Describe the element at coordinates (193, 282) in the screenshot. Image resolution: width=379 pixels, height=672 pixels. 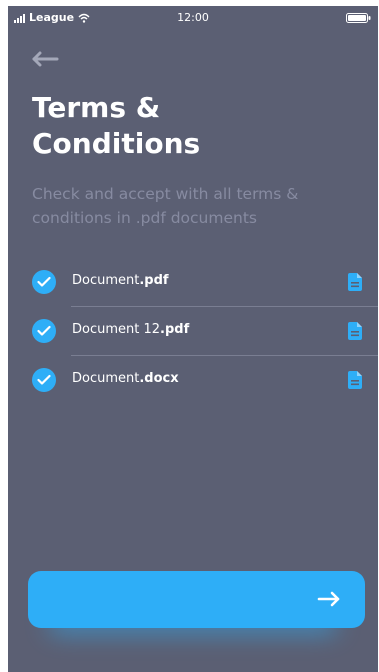
I see `document-item: Document.pdf` at that location.